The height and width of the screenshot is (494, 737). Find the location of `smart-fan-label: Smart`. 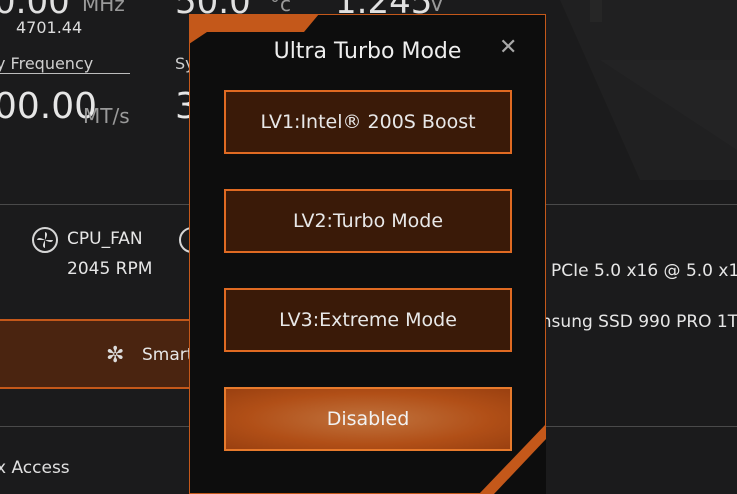

smart-fan-label: Smart is located at coordinates (168, 355).